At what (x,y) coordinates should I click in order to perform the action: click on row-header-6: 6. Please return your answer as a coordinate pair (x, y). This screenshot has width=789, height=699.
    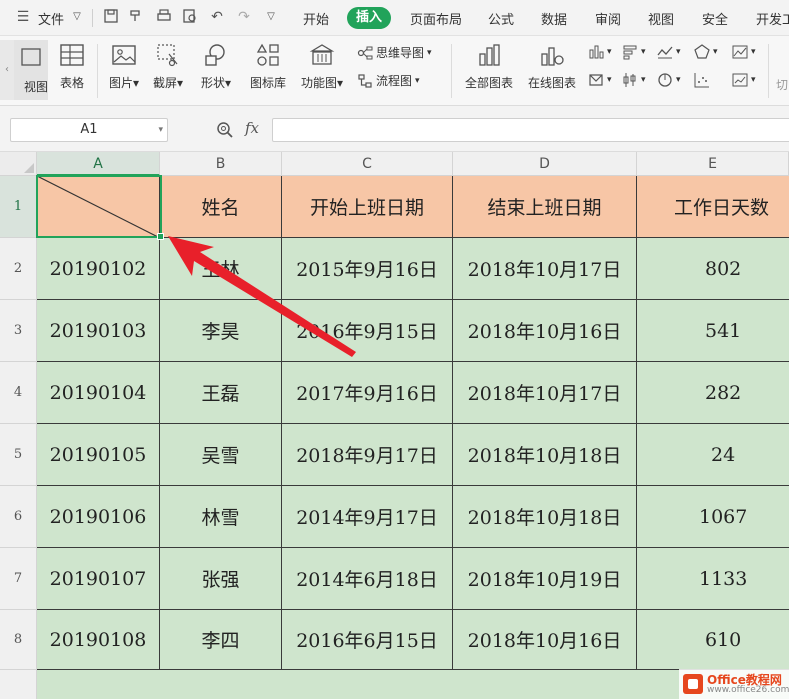
    Looking at the image, I should click on (18, 517).